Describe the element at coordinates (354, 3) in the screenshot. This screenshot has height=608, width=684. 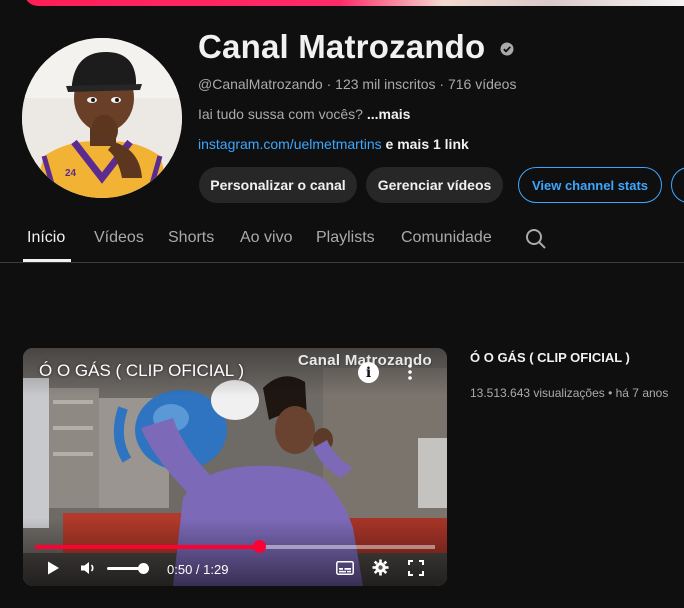
I see `channel-banner` at that location.